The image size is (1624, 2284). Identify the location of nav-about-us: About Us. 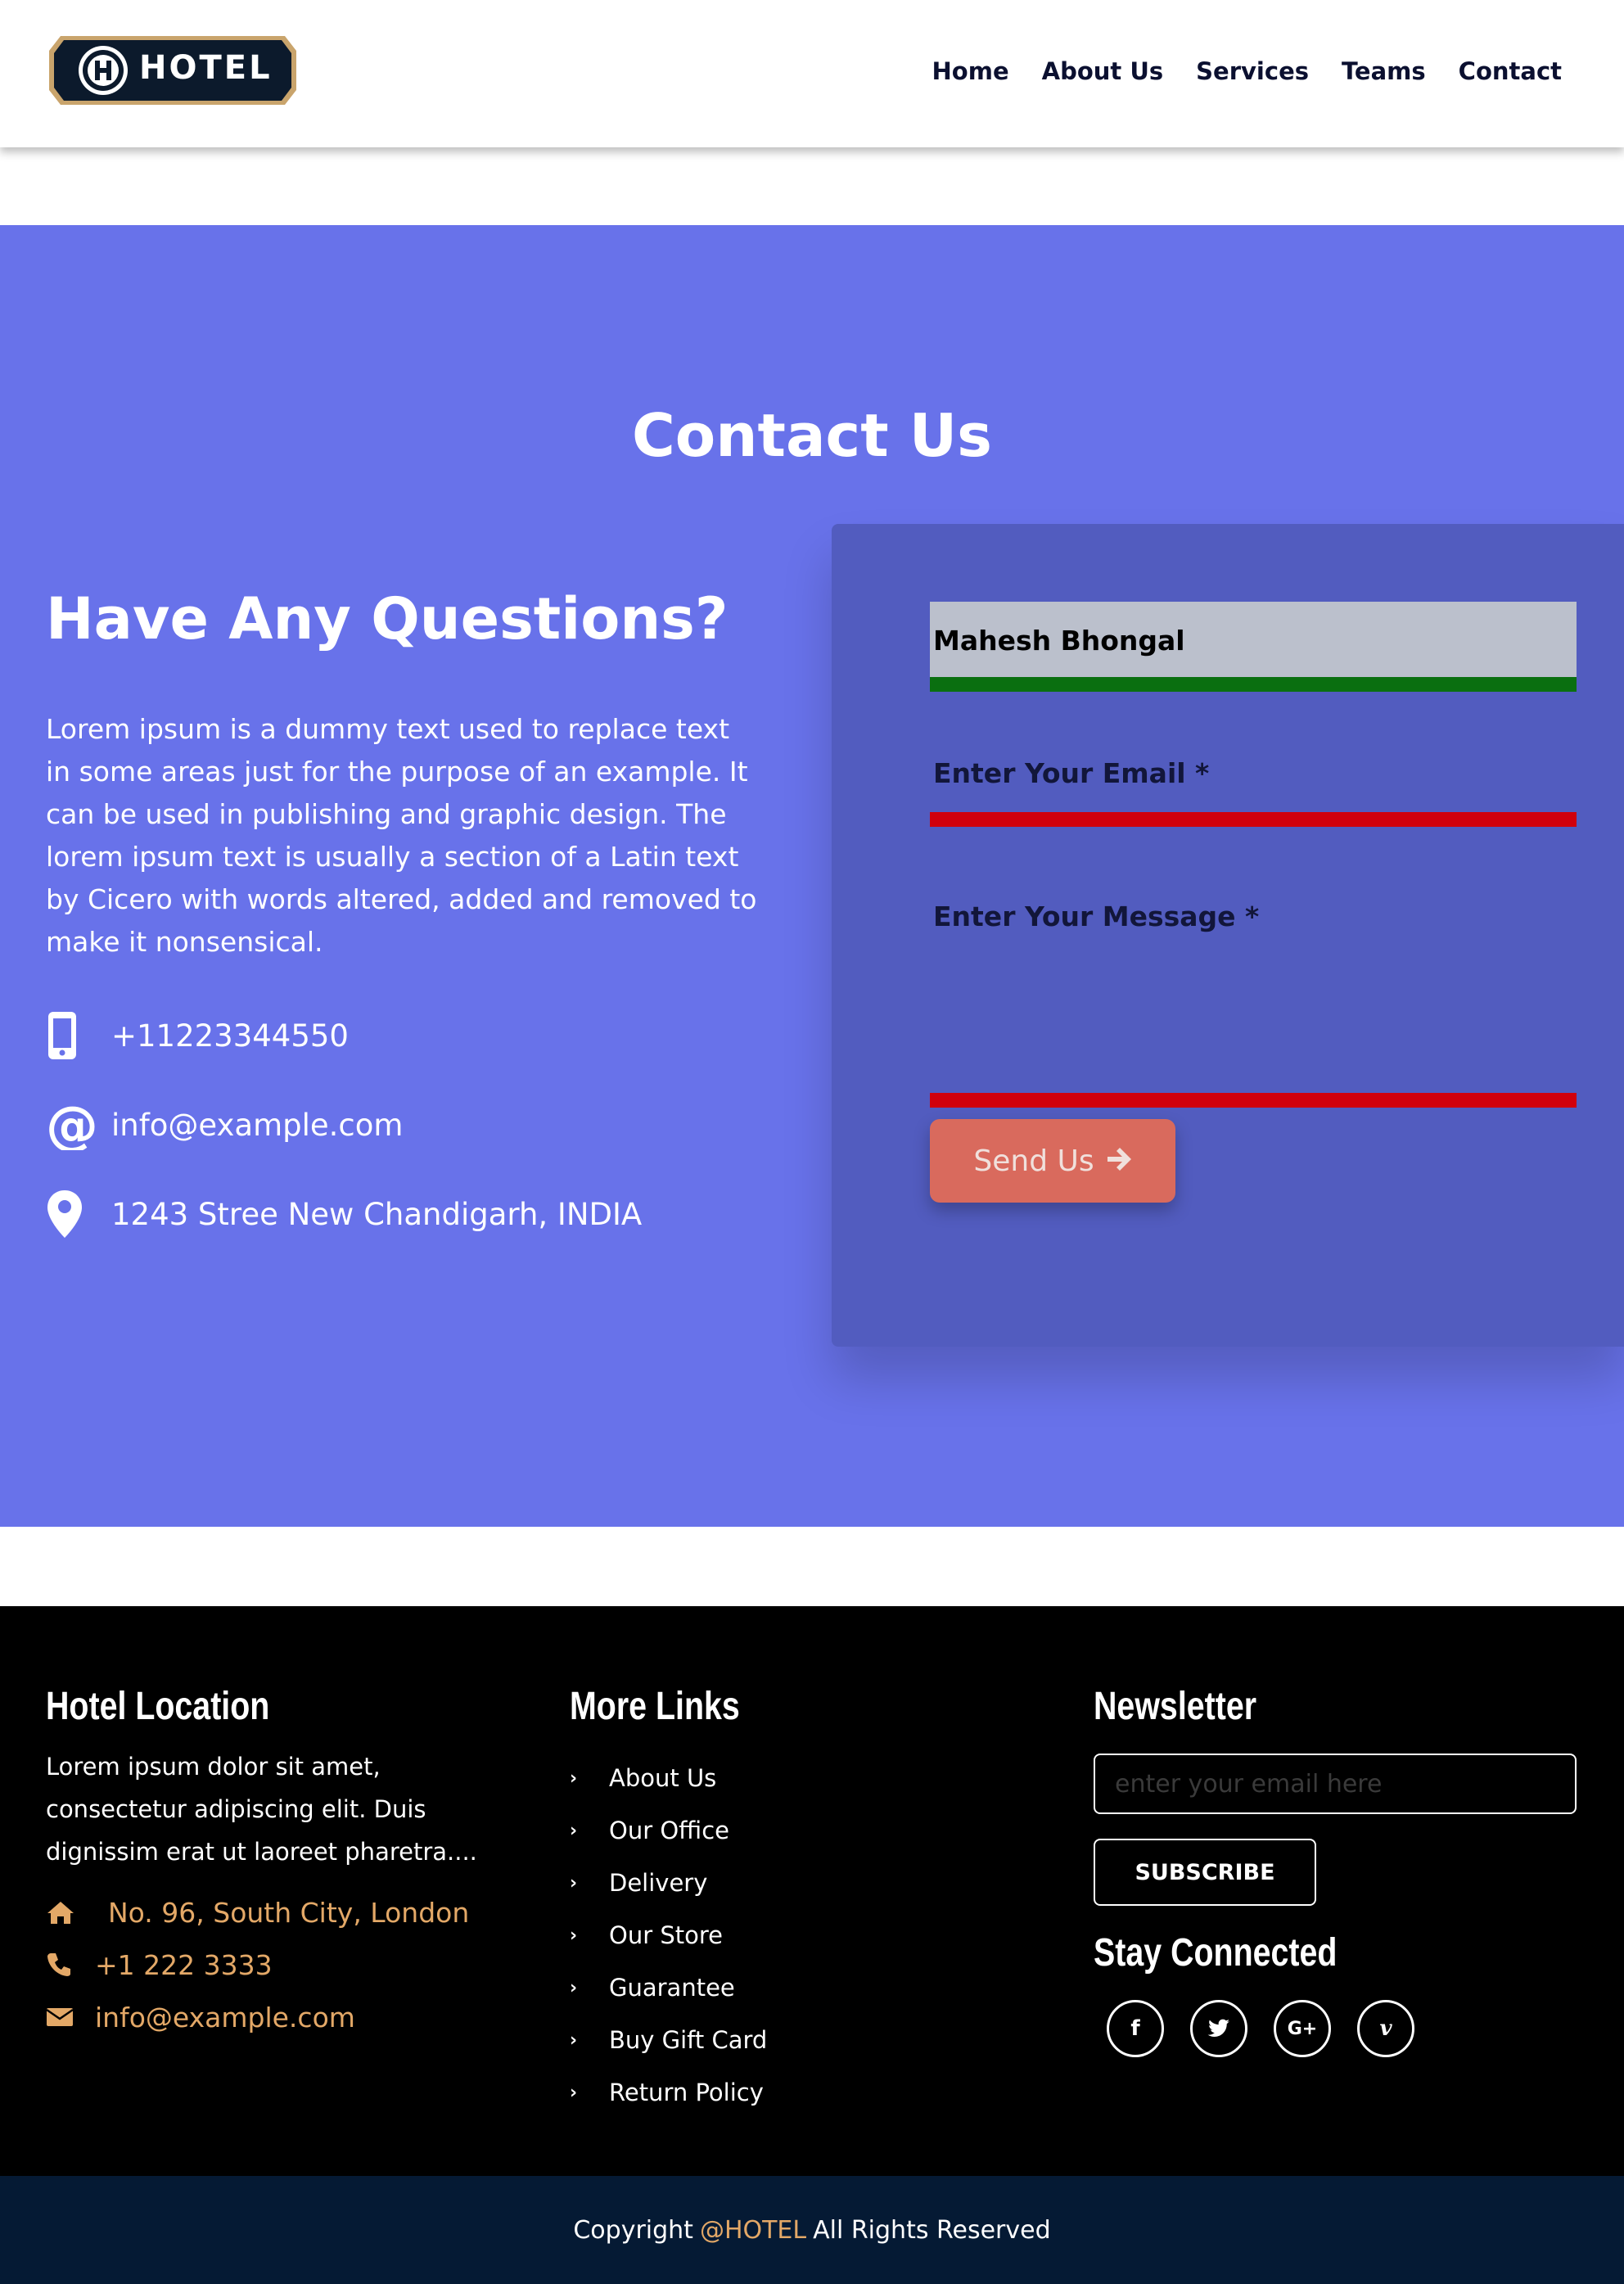
(1103, 71).